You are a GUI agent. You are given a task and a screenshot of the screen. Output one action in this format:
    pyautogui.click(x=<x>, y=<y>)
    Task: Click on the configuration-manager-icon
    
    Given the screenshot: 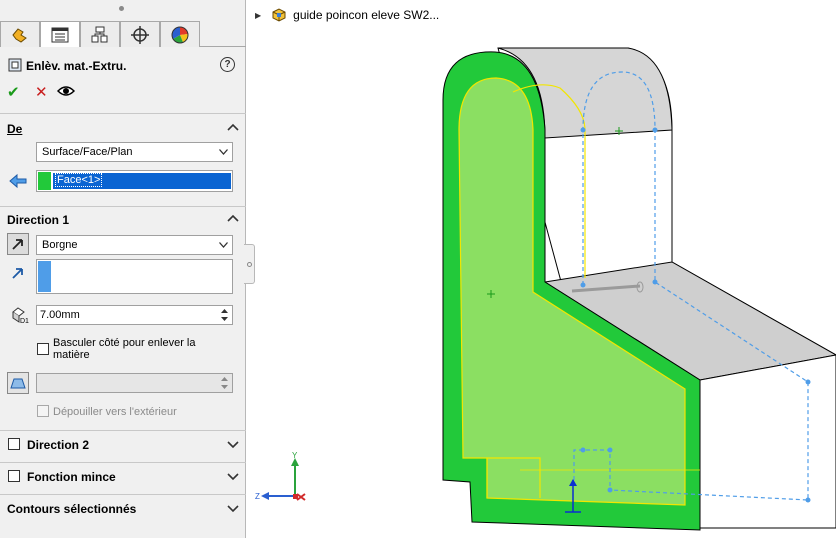 What is the action you would take?
    pyautogui.click(x=99, y=34)
    